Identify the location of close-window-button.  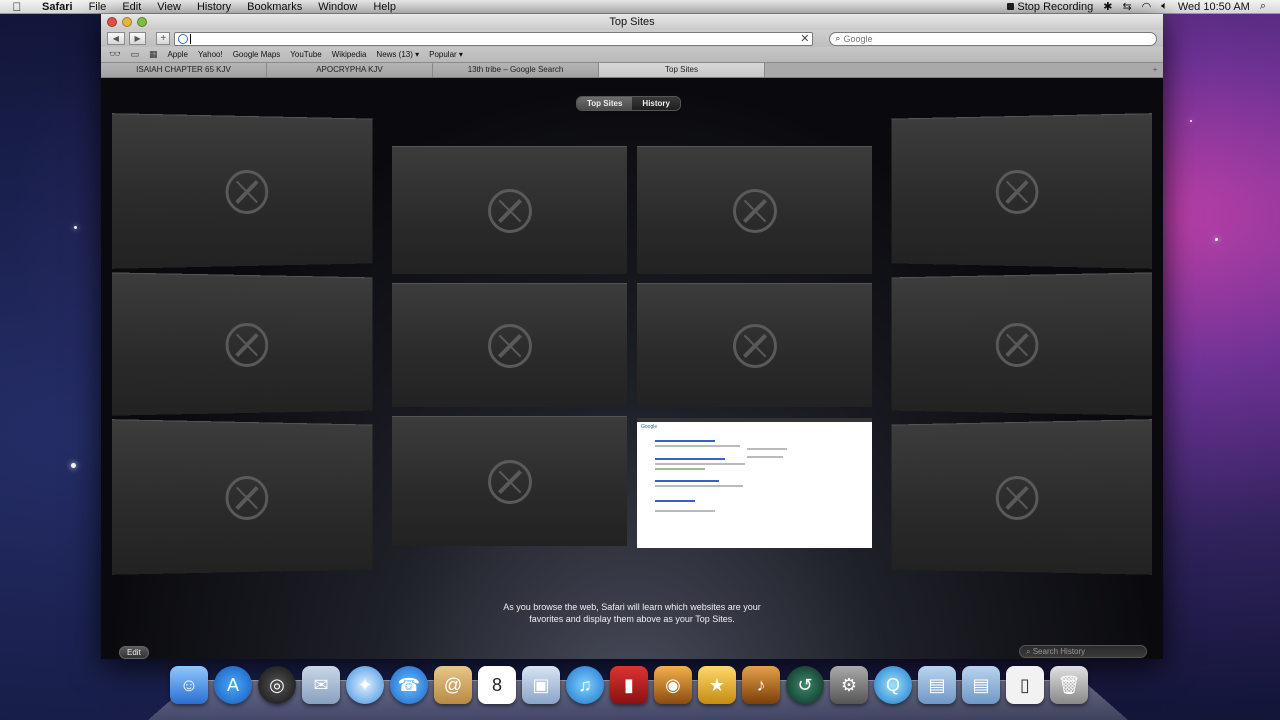
(112, 22).